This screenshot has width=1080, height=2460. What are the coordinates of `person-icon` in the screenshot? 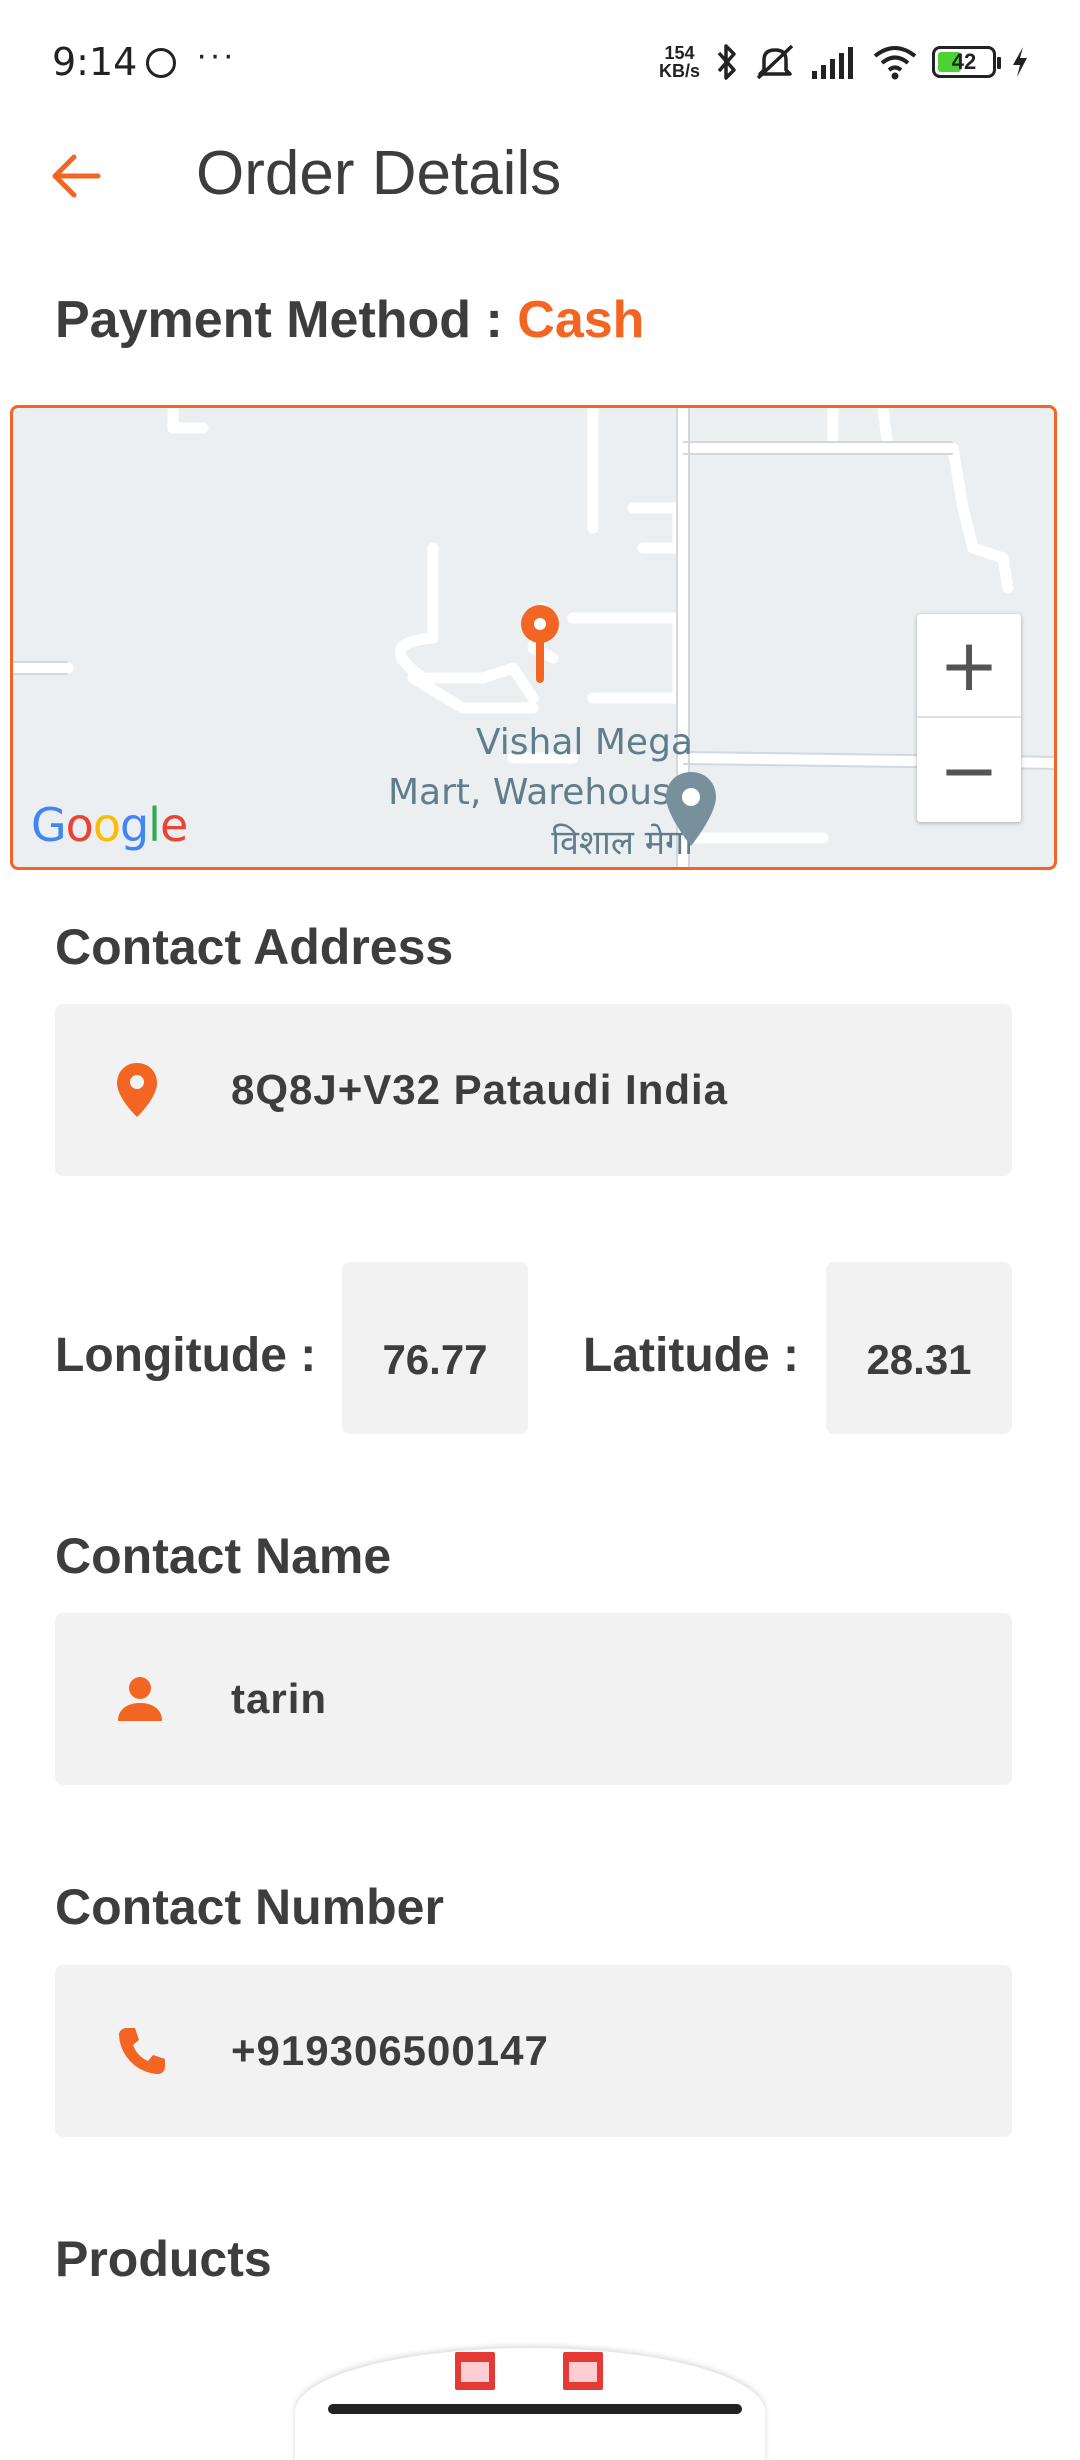 It's located at (163, 1699).